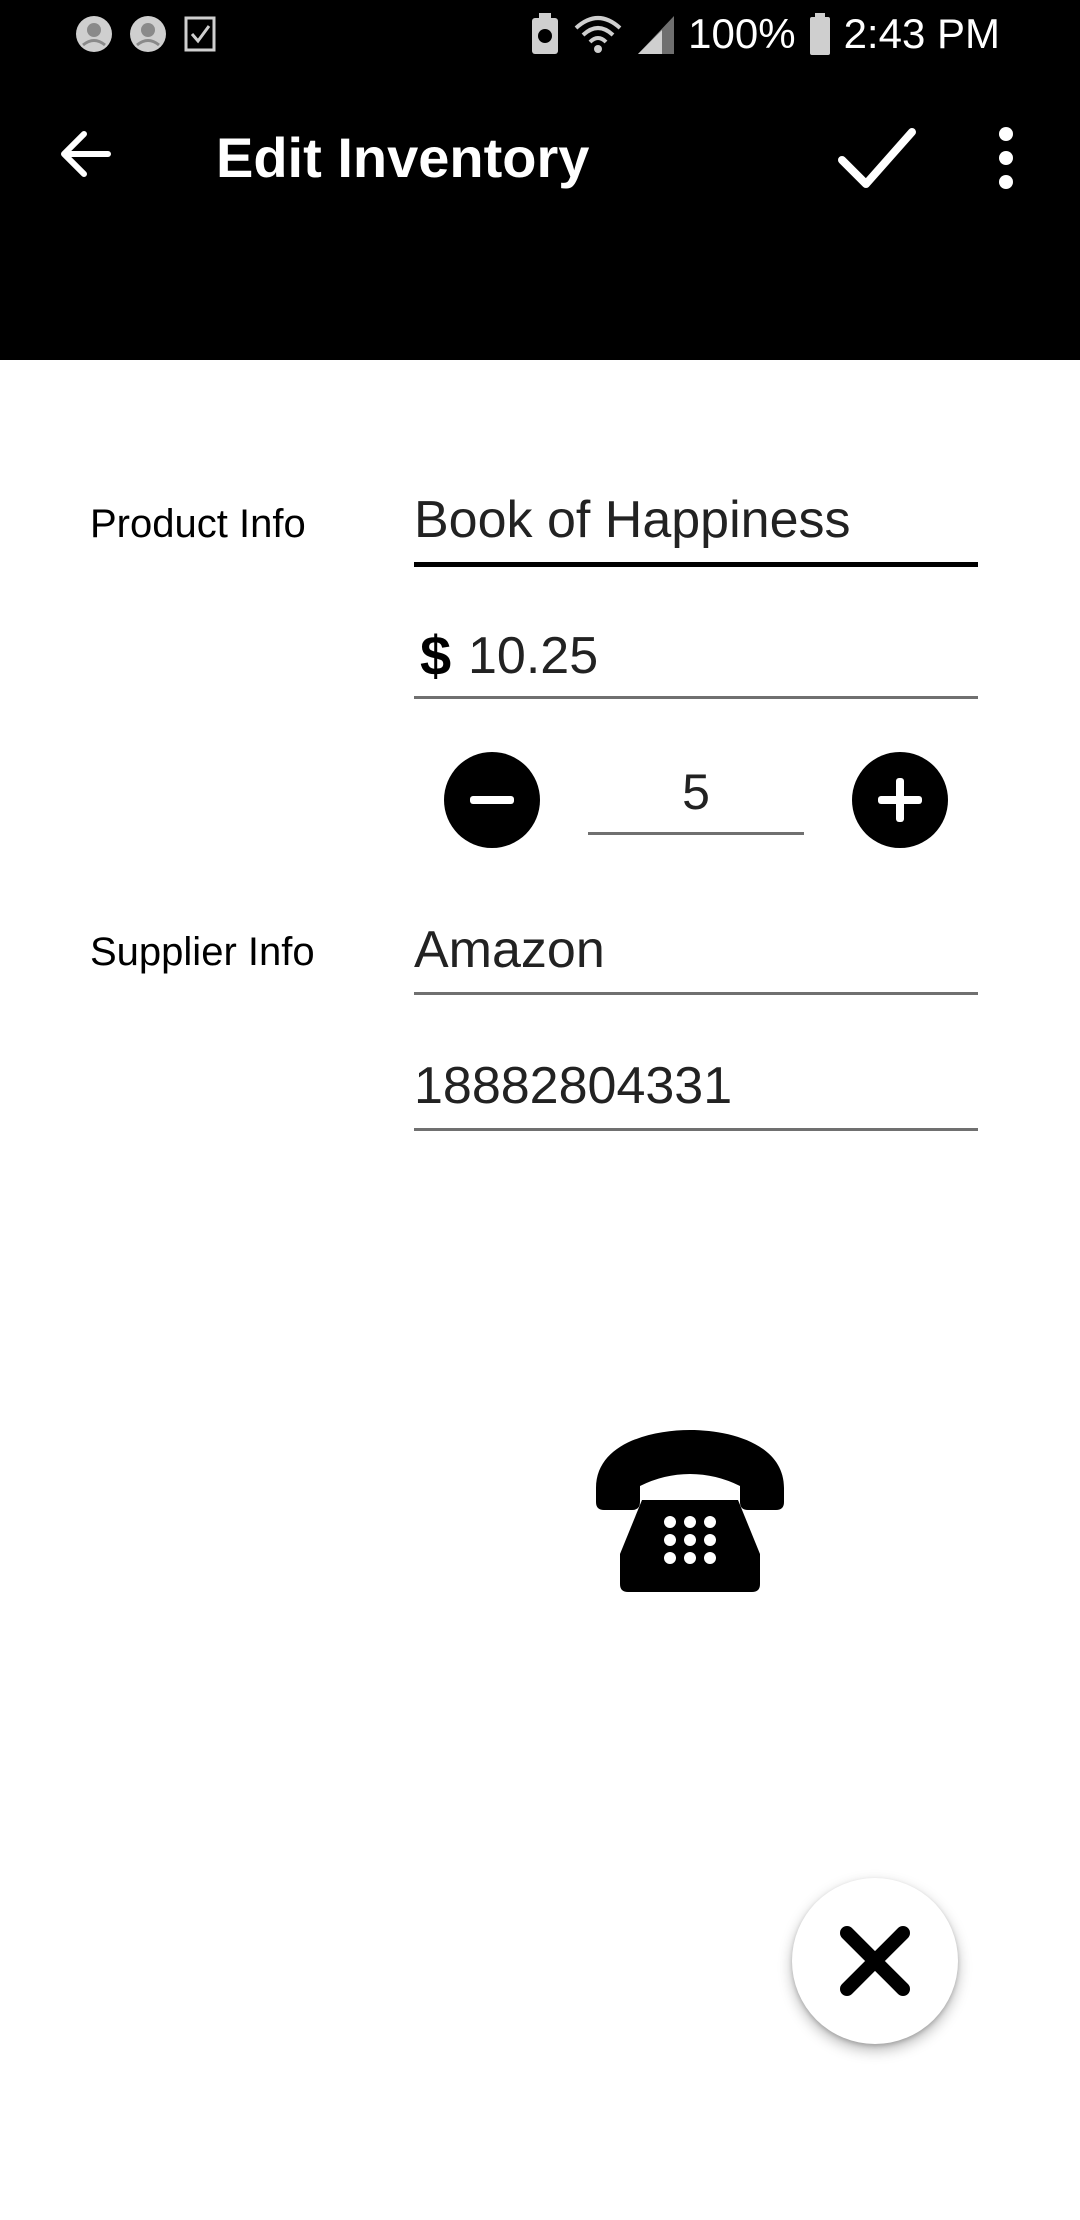  I want to click on supplier-name-field: Amazon, so click(696, 953).